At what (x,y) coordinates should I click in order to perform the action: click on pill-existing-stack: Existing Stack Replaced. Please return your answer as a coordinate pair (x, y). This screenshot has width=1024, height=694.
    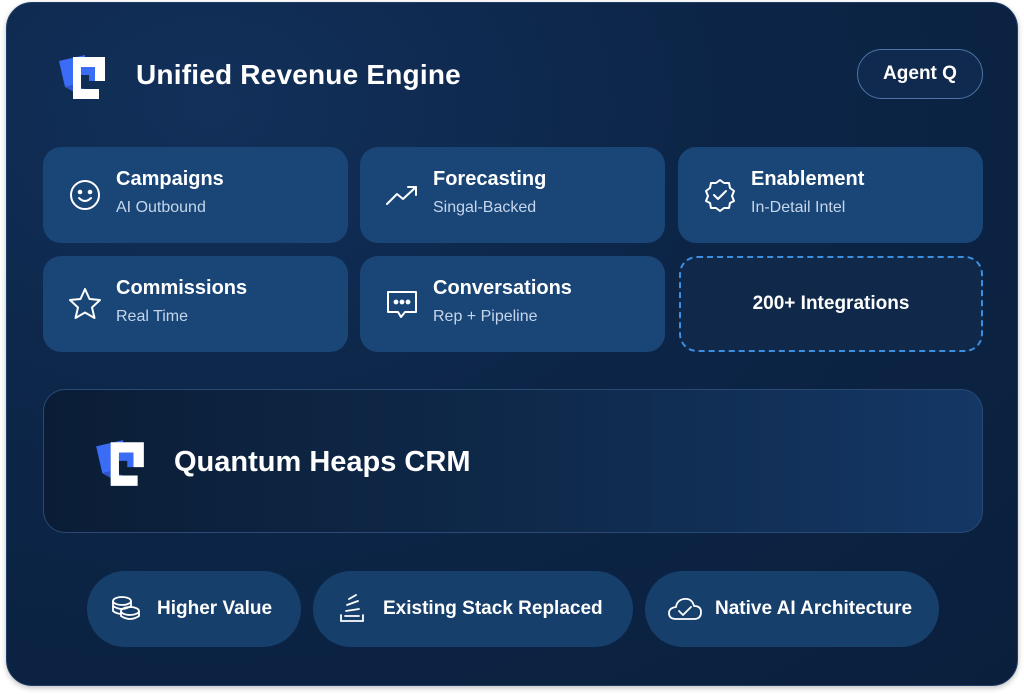
    Looking at the image, I should click on (473, 609).